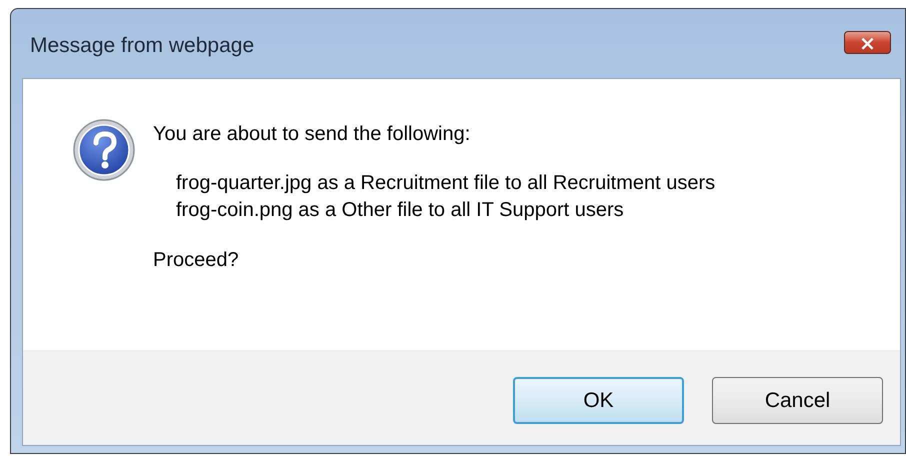 This screenshot has height=456, width=906. What do you see at coordinates (312, 134) in the screenshot?
I see `intro-text: You are about to send the following:` at bounding box center [312, 134].